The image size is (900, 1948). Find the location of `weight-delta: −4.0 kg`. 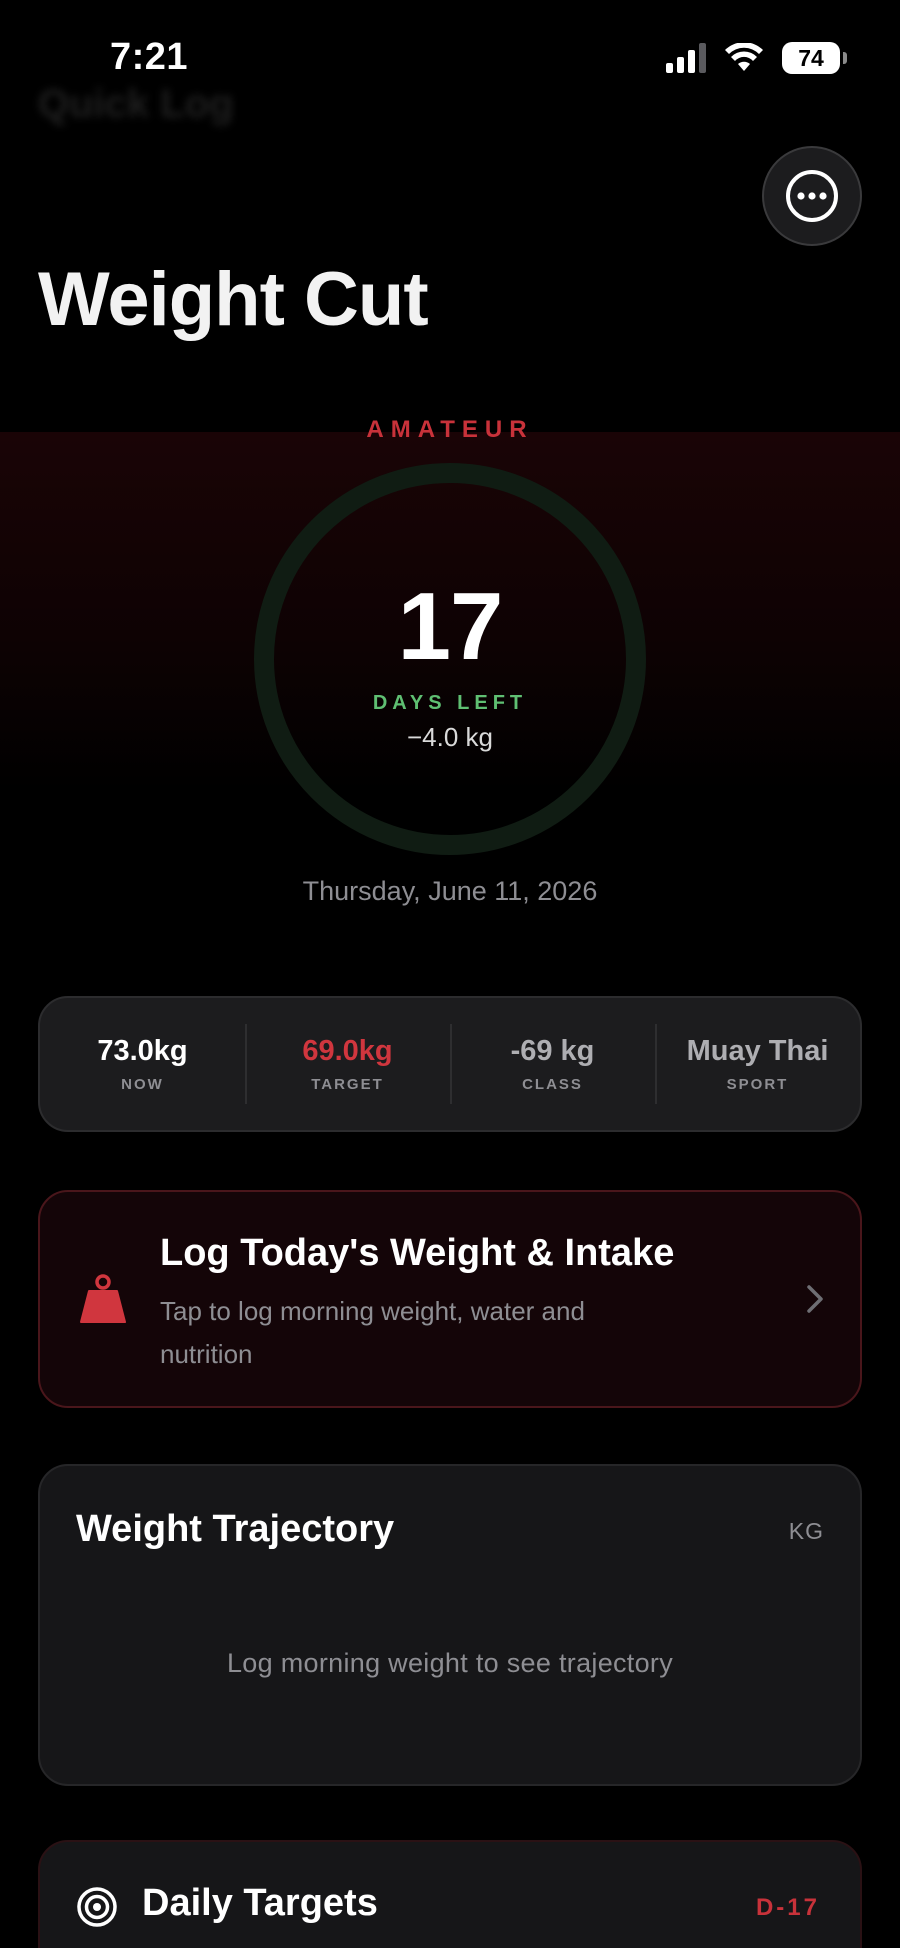

weight-delta: −4.0 kg is located at coordinates (449, 737).